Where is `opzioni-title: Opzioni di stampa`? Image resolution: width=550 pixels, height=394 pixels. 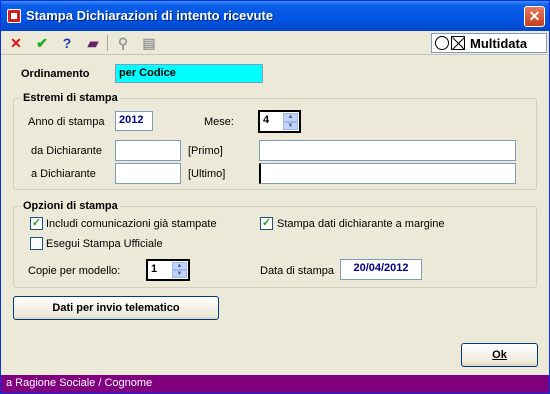
opzioni-title: Opzioni di stampa is located at coordinates (70, 206).